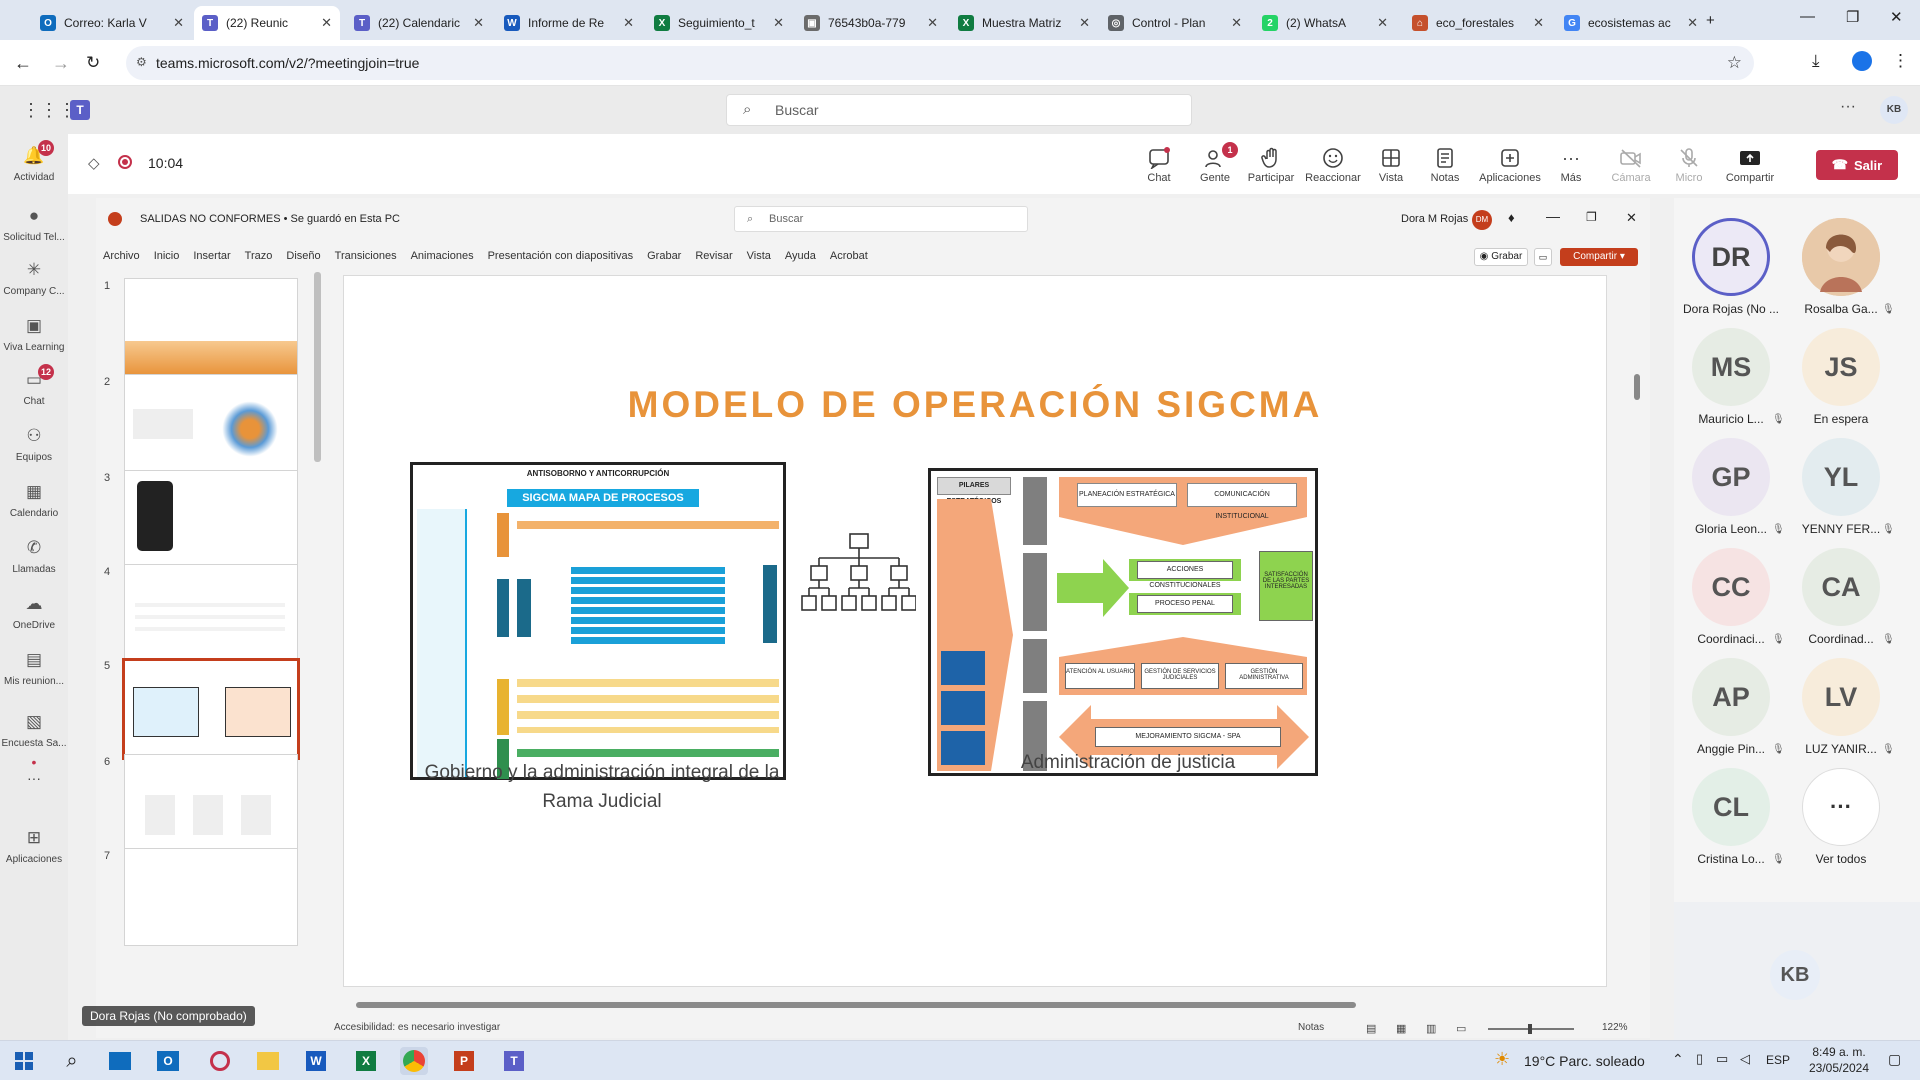 The image size is (1920, 1080). I want to click on forward-icon: →, so click(61, 63).